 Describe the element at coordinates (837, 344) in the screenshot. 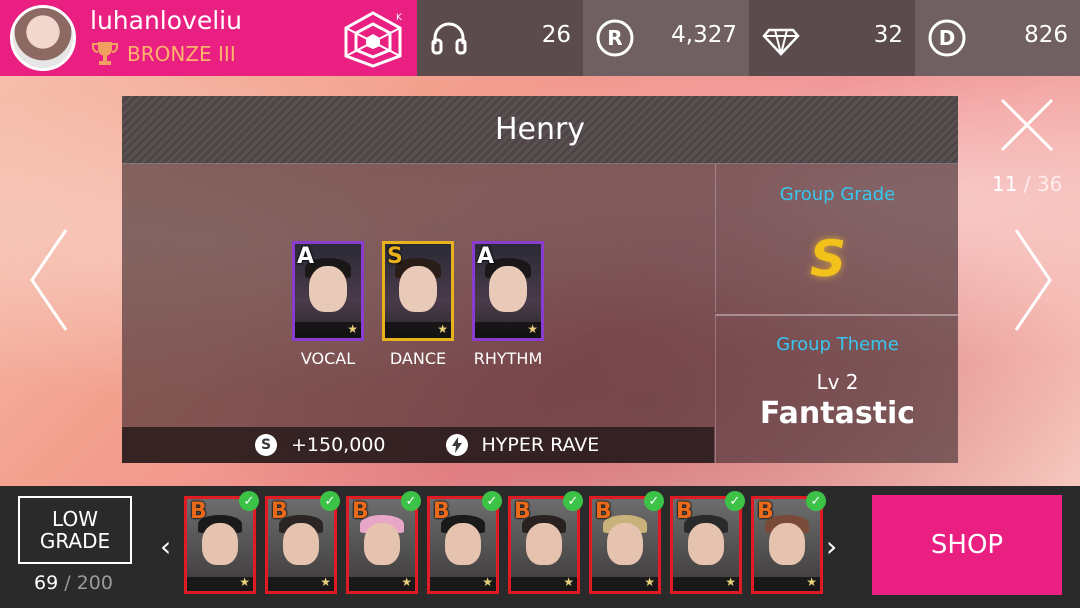

I see `group-theme-label: Group Theme` at that location.